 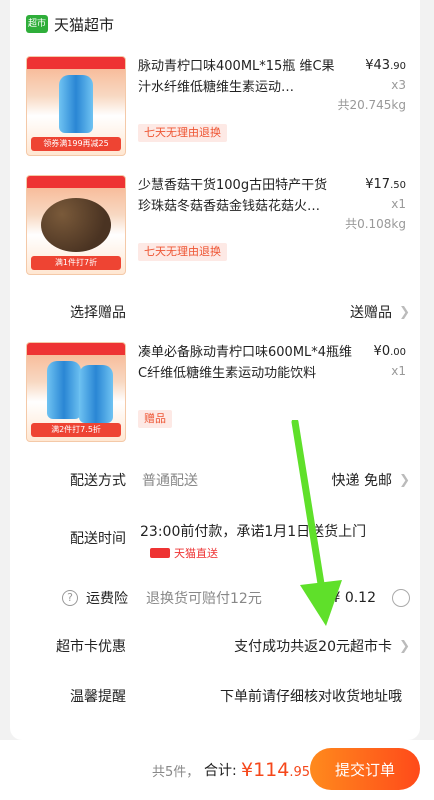 What do you see at coordinates (371, 313) in the screenshot?
I see `gift-value: 送赠品` at bounding box center [371, 313].